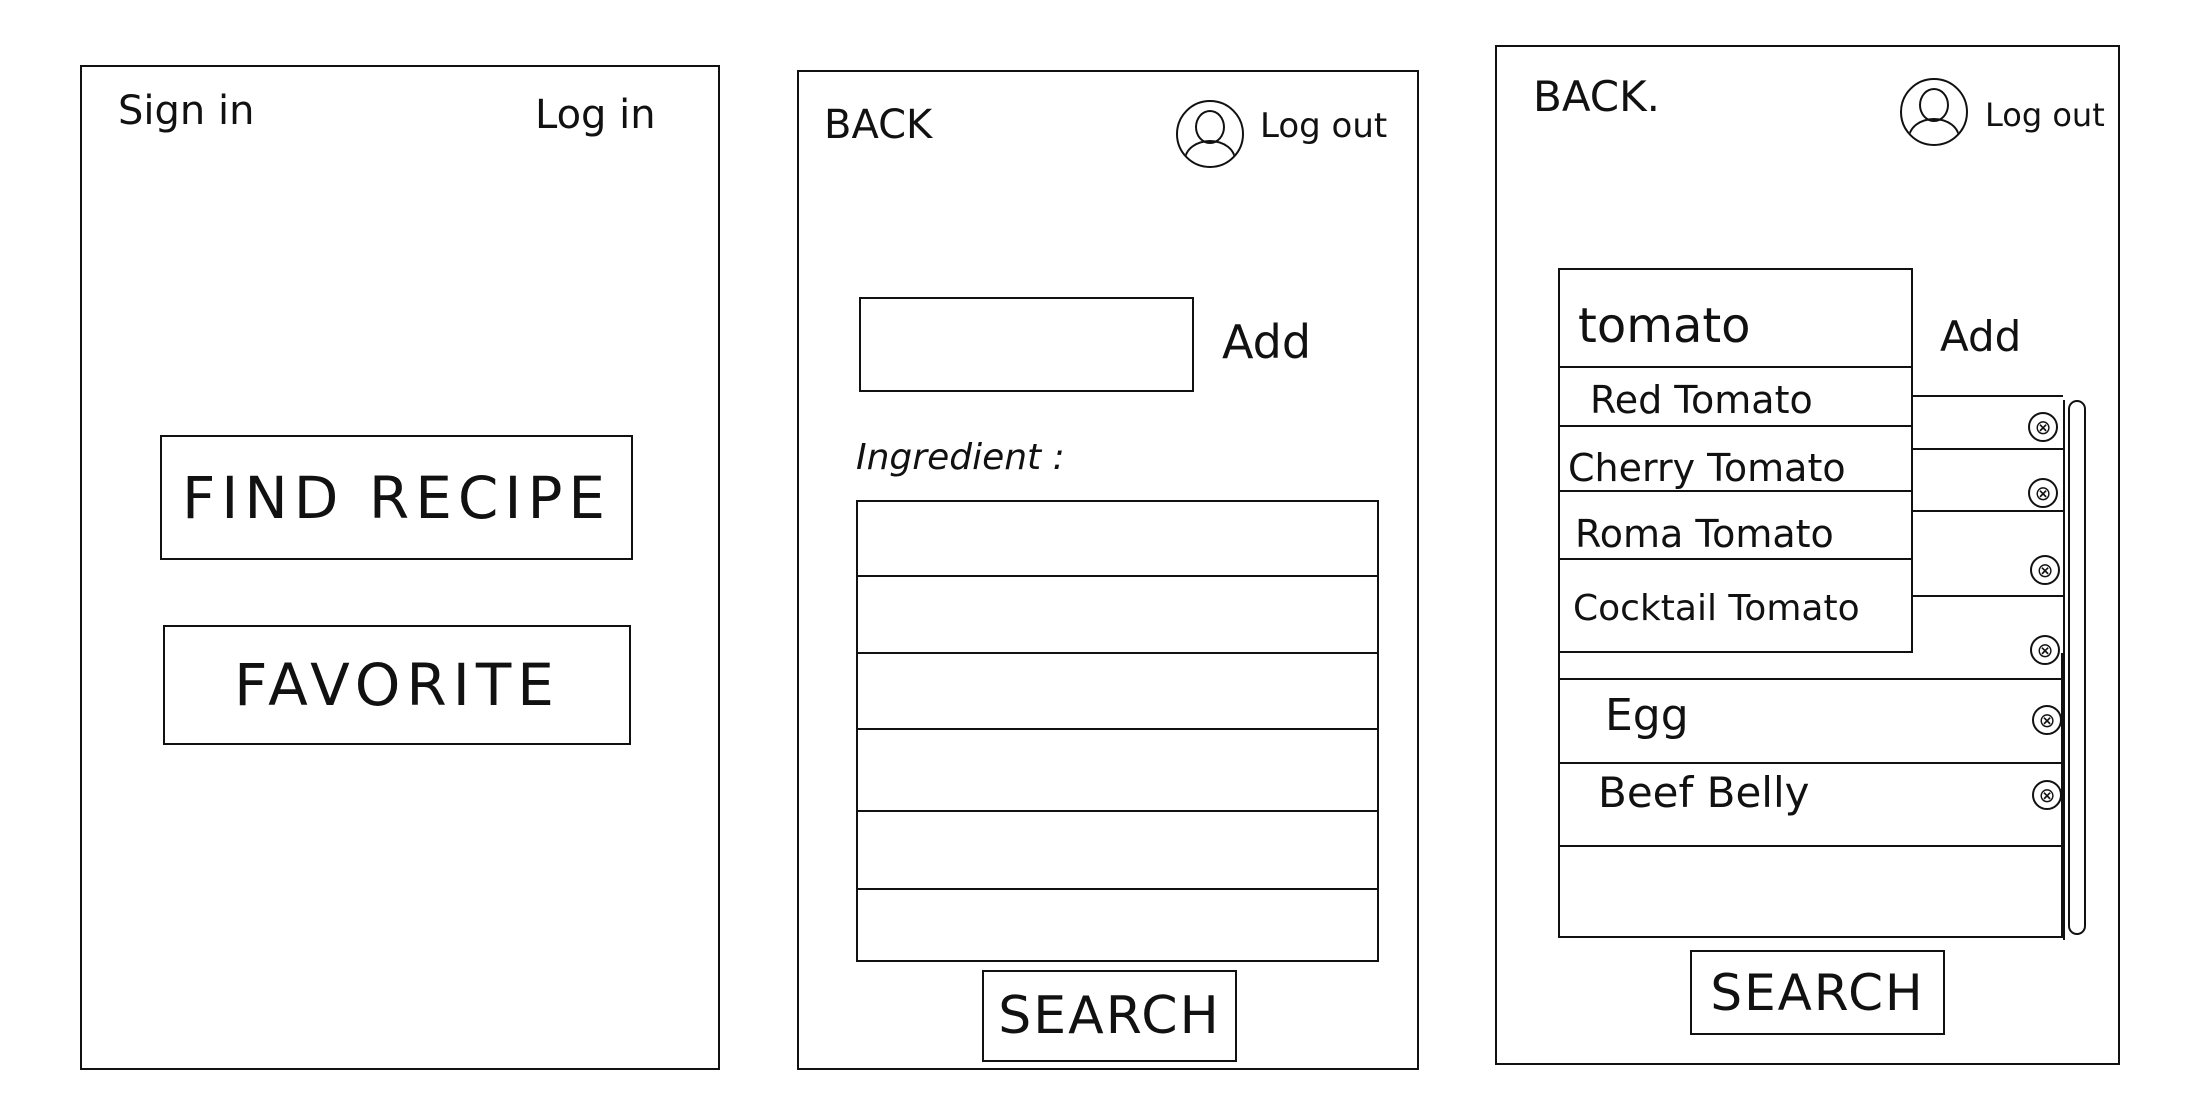 The width and height of the screenshot is (2206, 1104). I want to click on find-recipe-button: FIND RECIPE, so click(396, 497).